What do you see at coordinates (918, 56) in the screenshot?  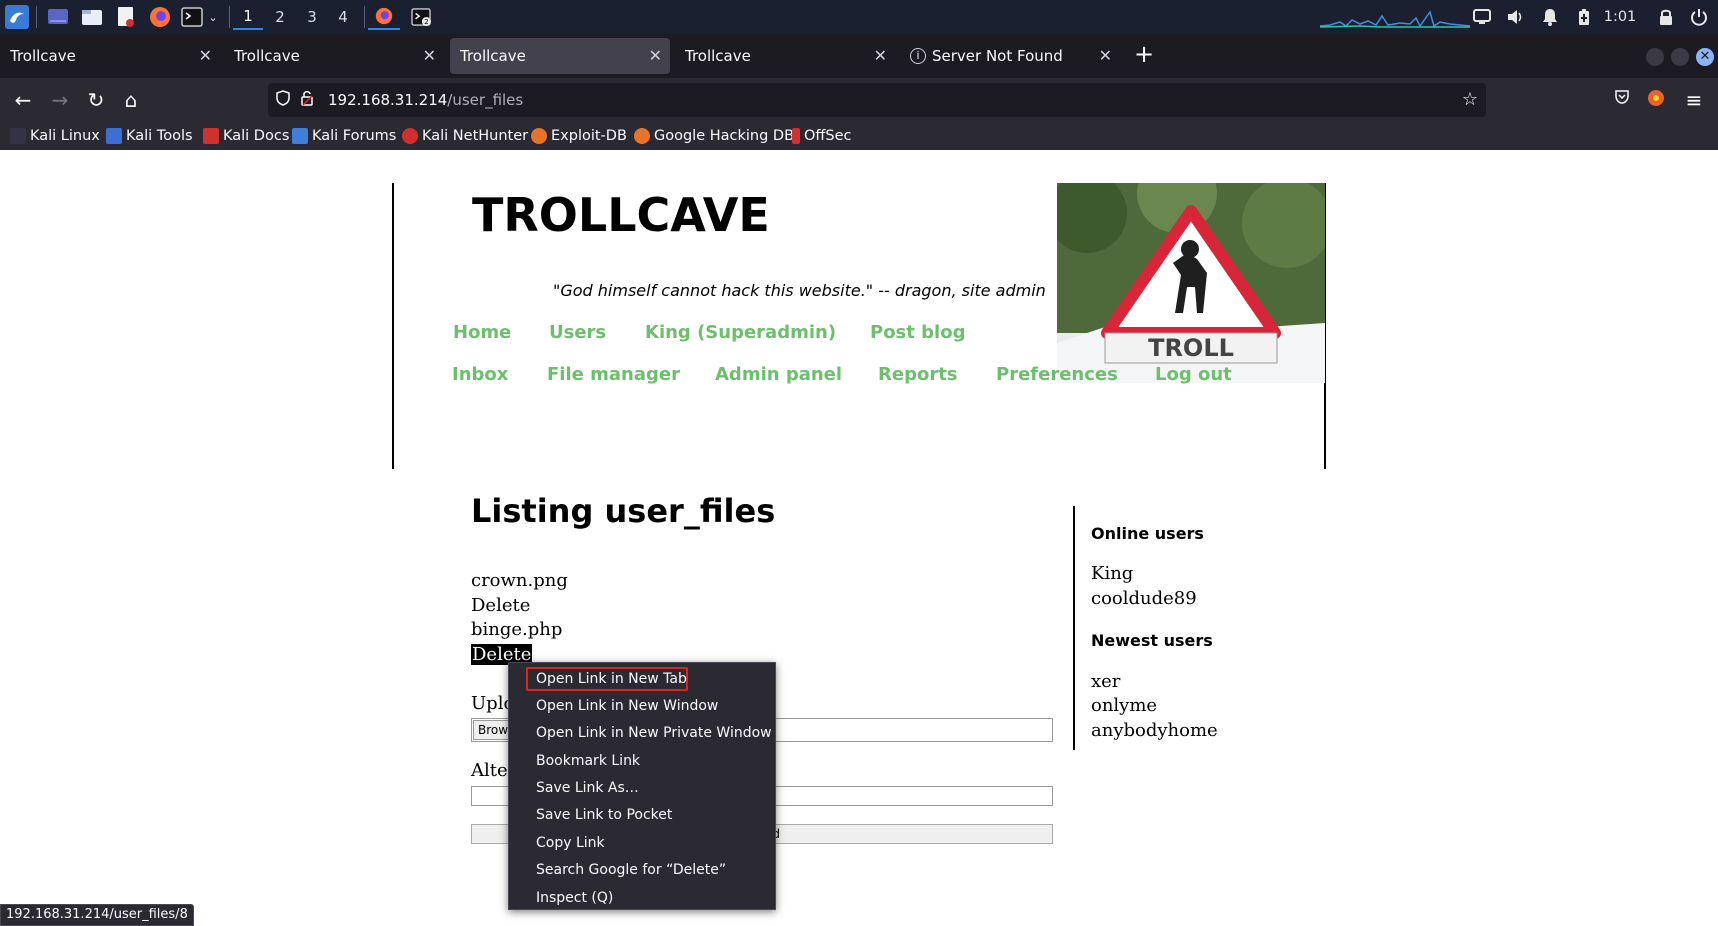 I see `info-icon: i` at bounding box center [918, 56].